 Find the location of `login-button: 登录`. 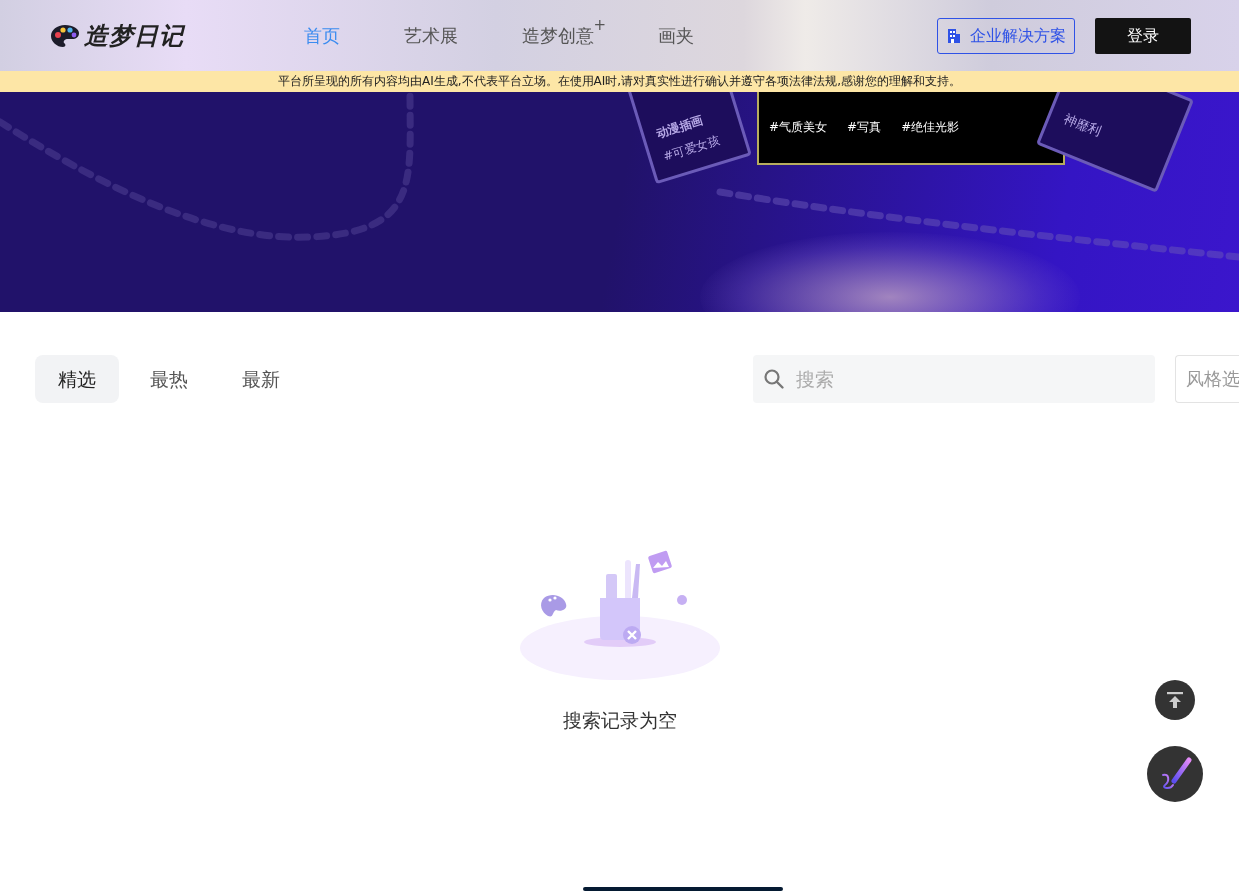

login-button: 登录 is located at coordinates (1143, 35).